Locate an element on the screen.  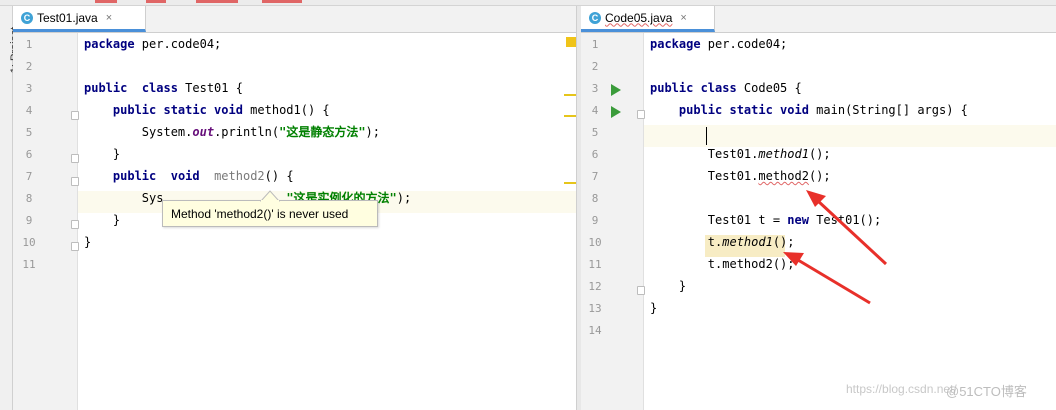
line-number: 8 is located at coordinates (29, 198).